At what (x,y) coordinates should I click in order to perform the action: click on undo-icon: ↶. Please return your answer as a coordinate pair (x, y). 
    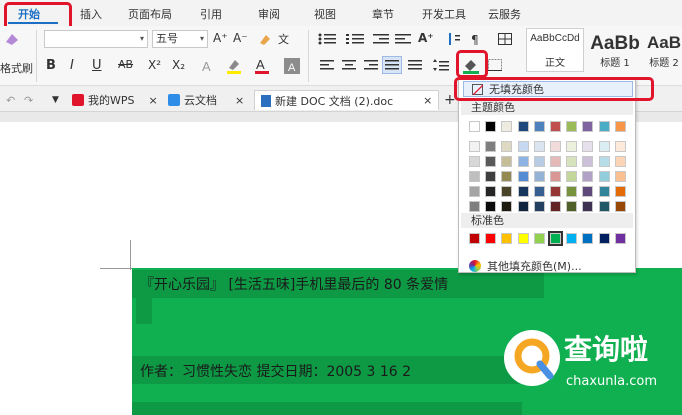
    Looking at the image, I should click on (10, 100).